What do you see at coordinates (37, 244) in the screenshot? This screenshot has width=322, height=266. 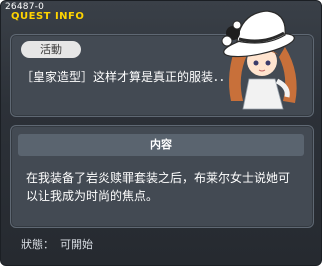 I see `status-label: 狀態：` at bounding box center [37, 244].